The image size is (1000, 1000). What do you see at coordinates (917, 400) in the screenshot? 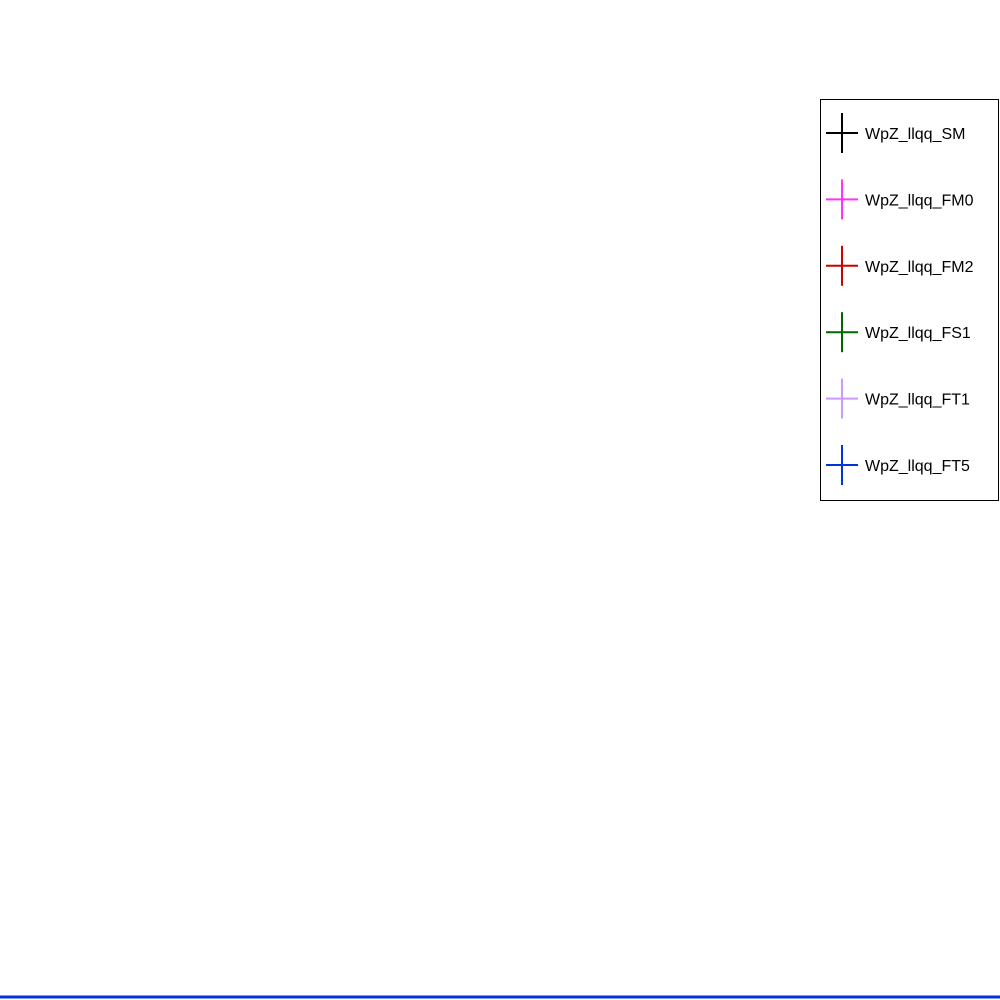
I see `legend-label: WpZ_llqq_FT1` at bounding box center [917, 400].